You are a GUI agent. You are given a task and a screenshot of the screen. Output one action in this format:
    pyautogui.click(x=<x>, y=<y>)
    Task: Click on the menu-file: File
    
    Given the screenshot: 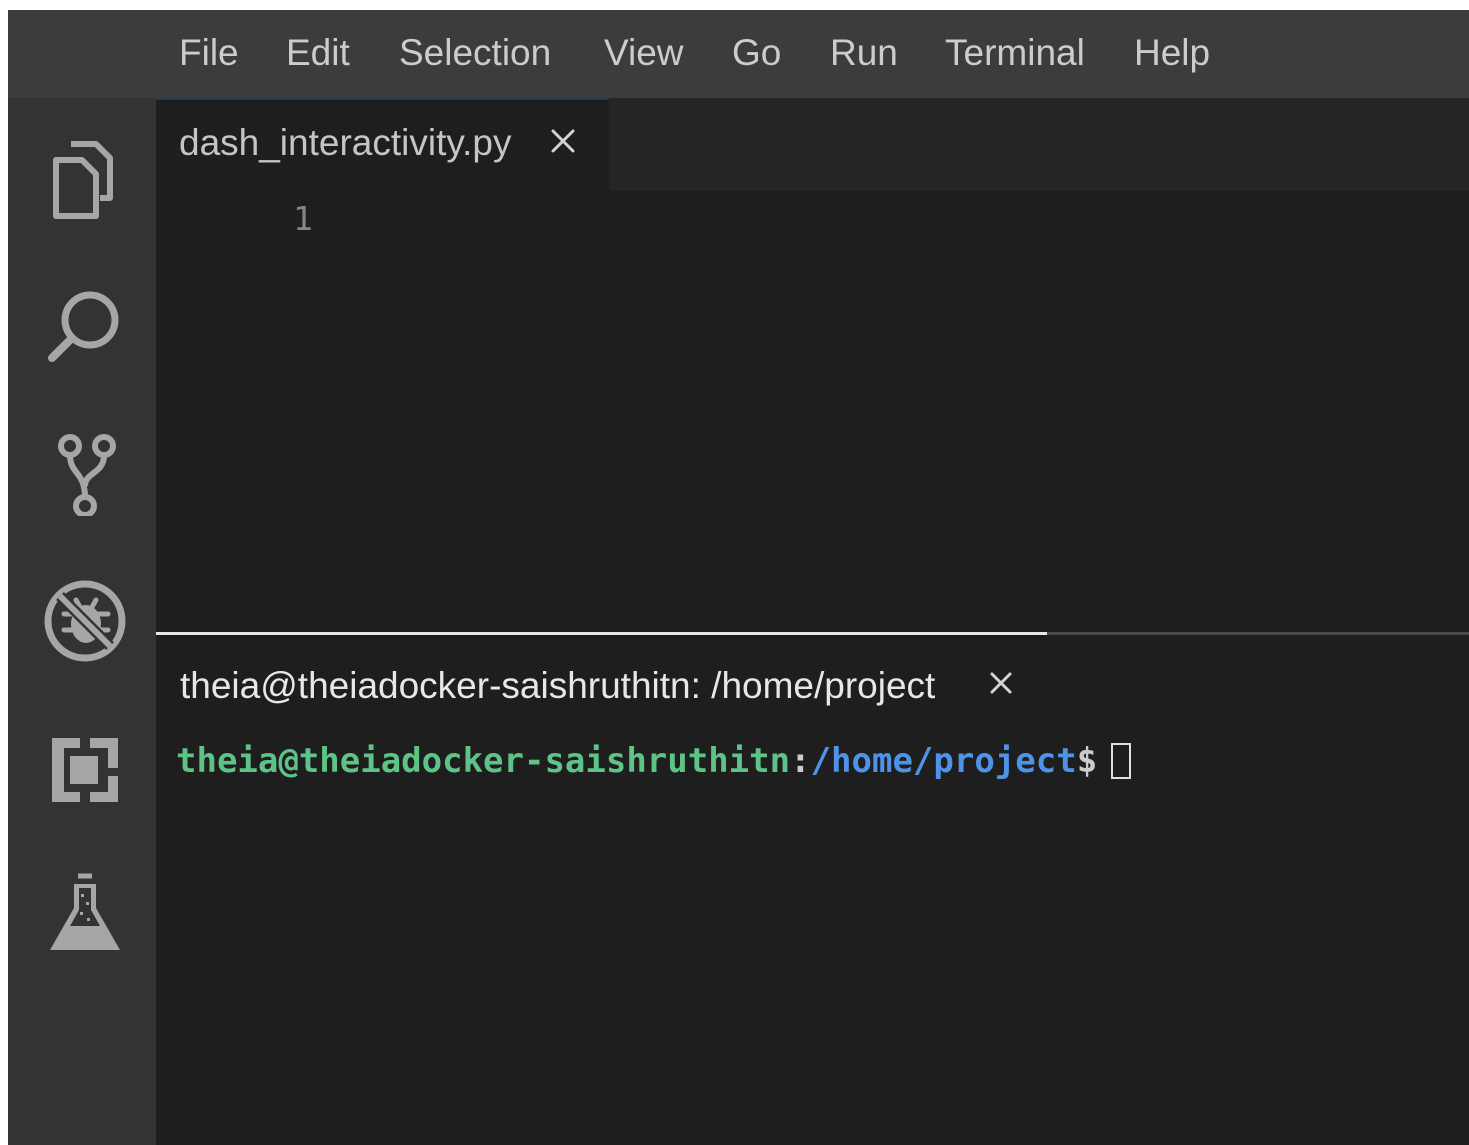 What is the action you would take?
    pyautogui.click(x=209, y=54)
    